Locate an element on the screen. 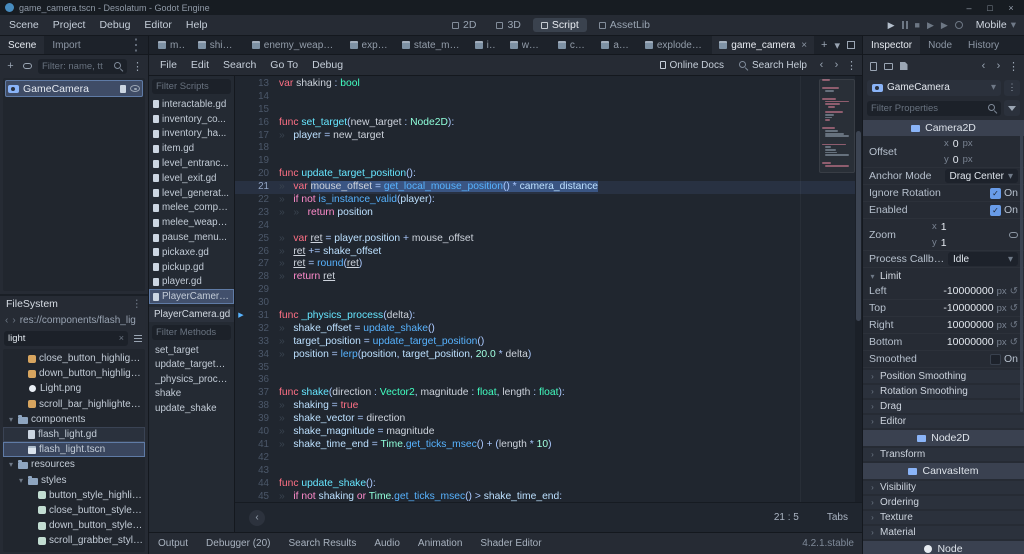 The image size is (1024, 554). inspector-group-transform: › Transform is located at coordinates (943, 454).